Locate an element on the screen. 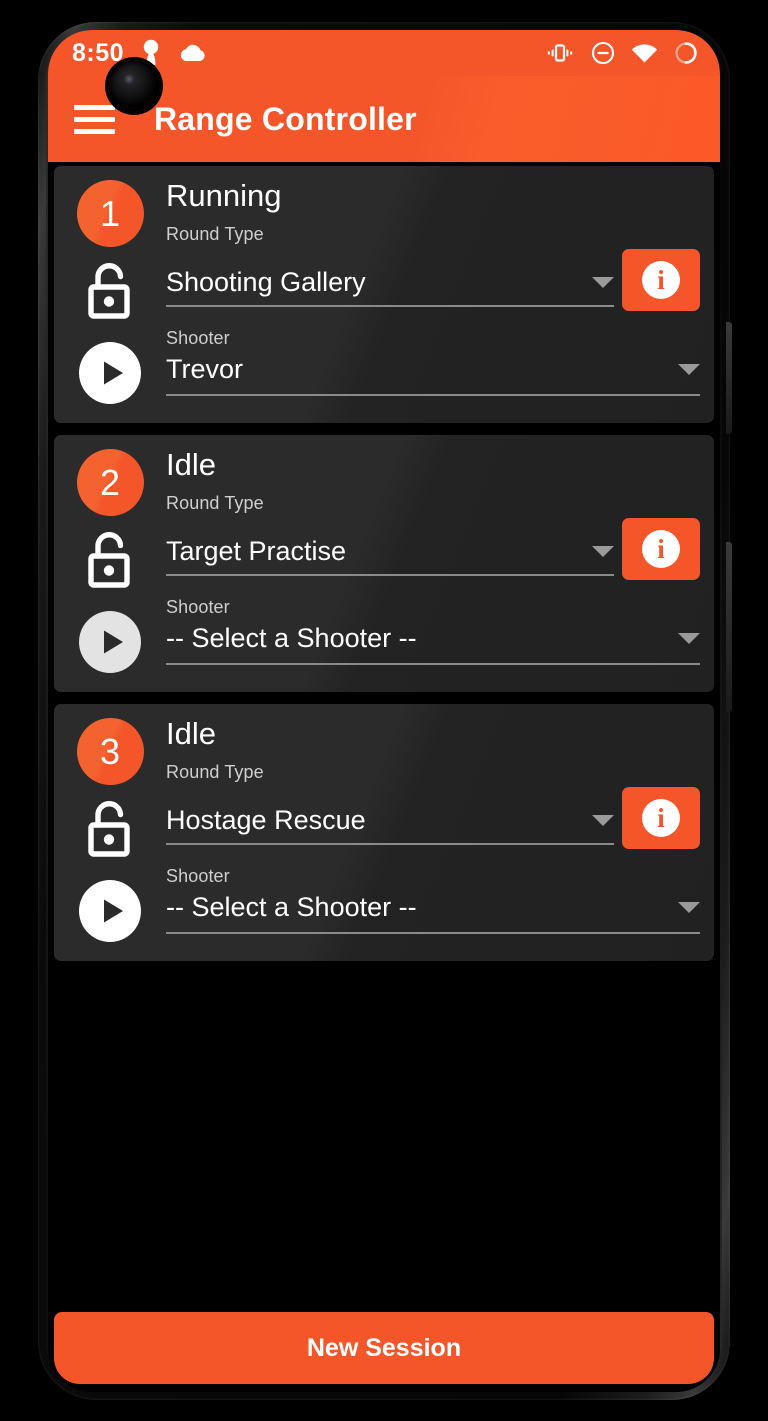  round-type-value: Target Practise is located at coordinates (256, 551).